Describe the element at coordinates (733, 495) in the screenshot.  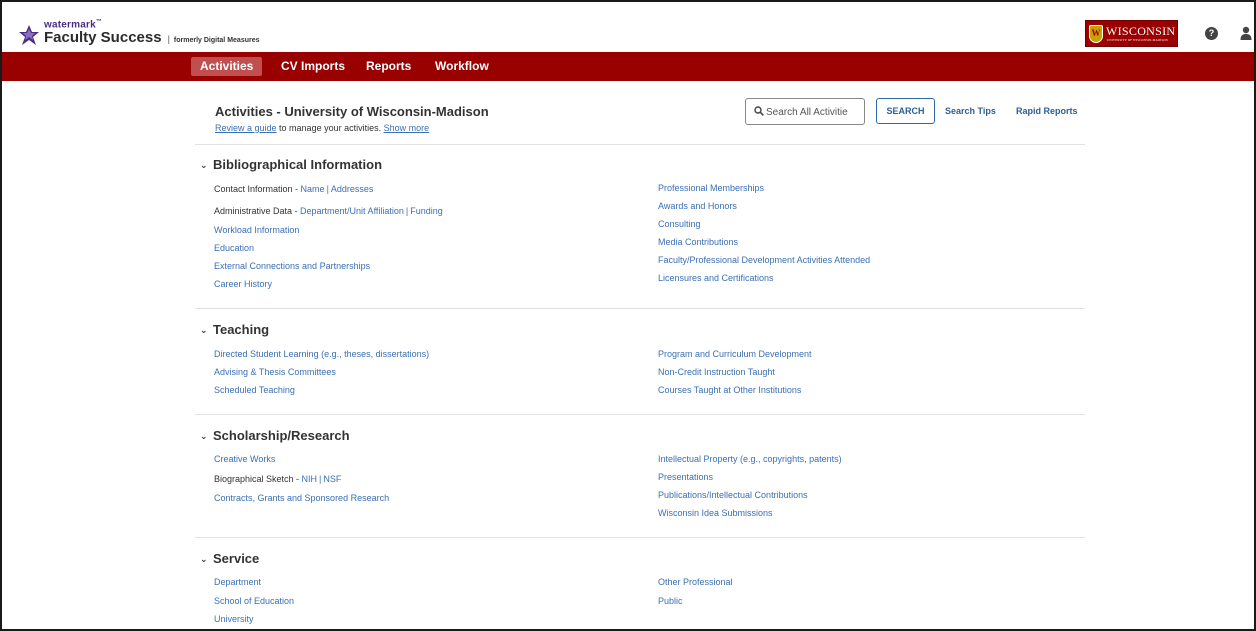
I see `link-publications: Publications/Intellectual Contributions` at that location.